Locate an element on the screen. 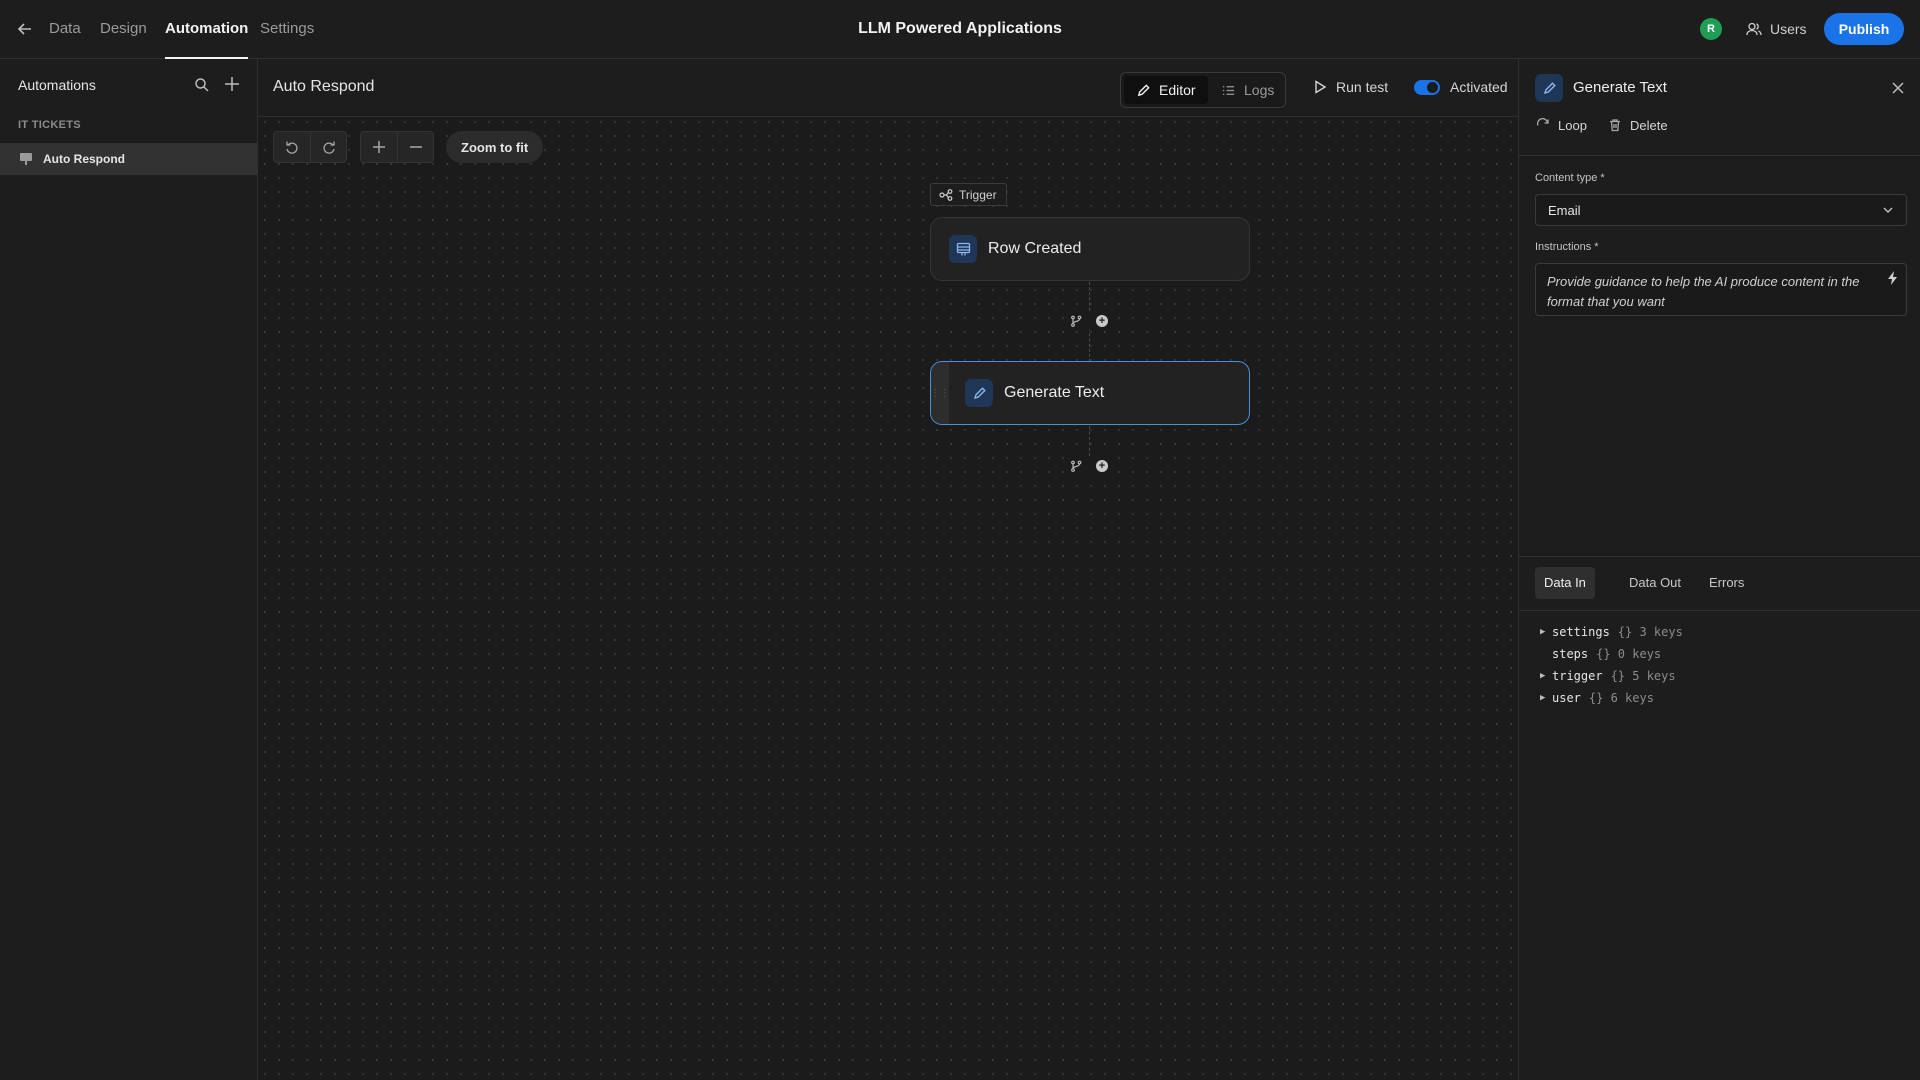 The image size is (1920, 1080). tree-key: trigger is located at coordinates (1577, 676).